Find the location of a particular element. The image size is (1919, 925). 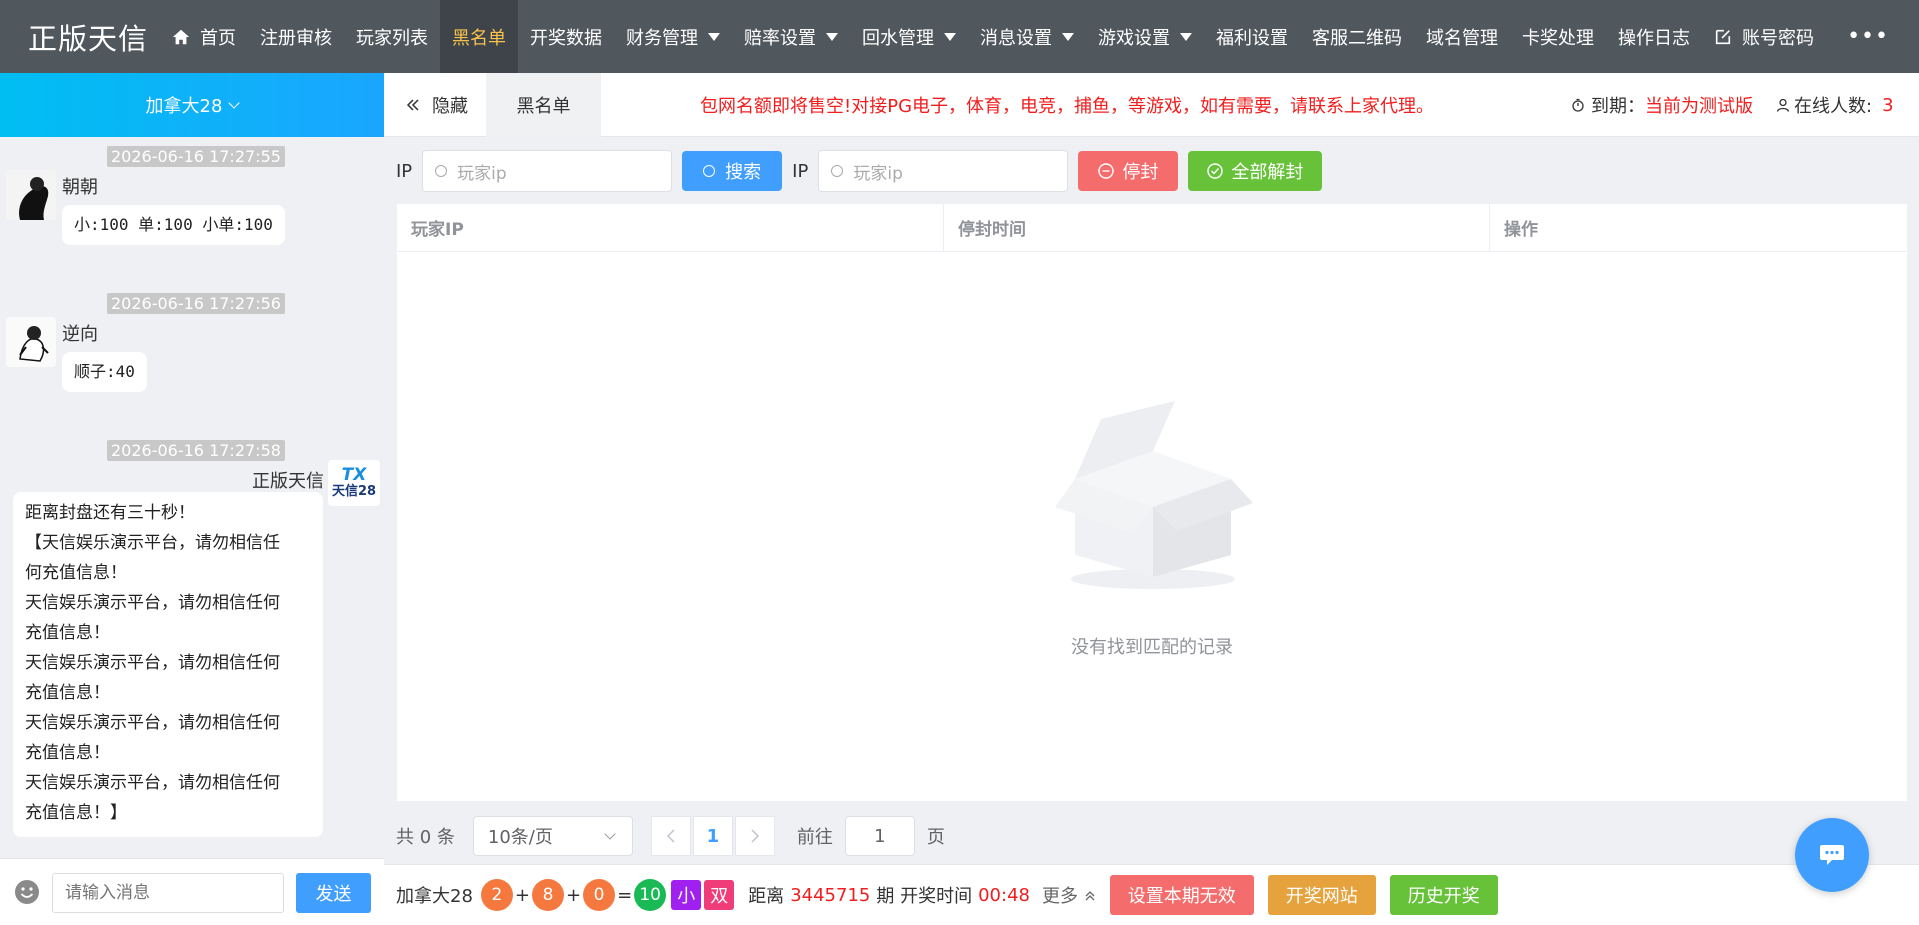

message-line: 何充值信息！ is located at coordinates (76, 573).